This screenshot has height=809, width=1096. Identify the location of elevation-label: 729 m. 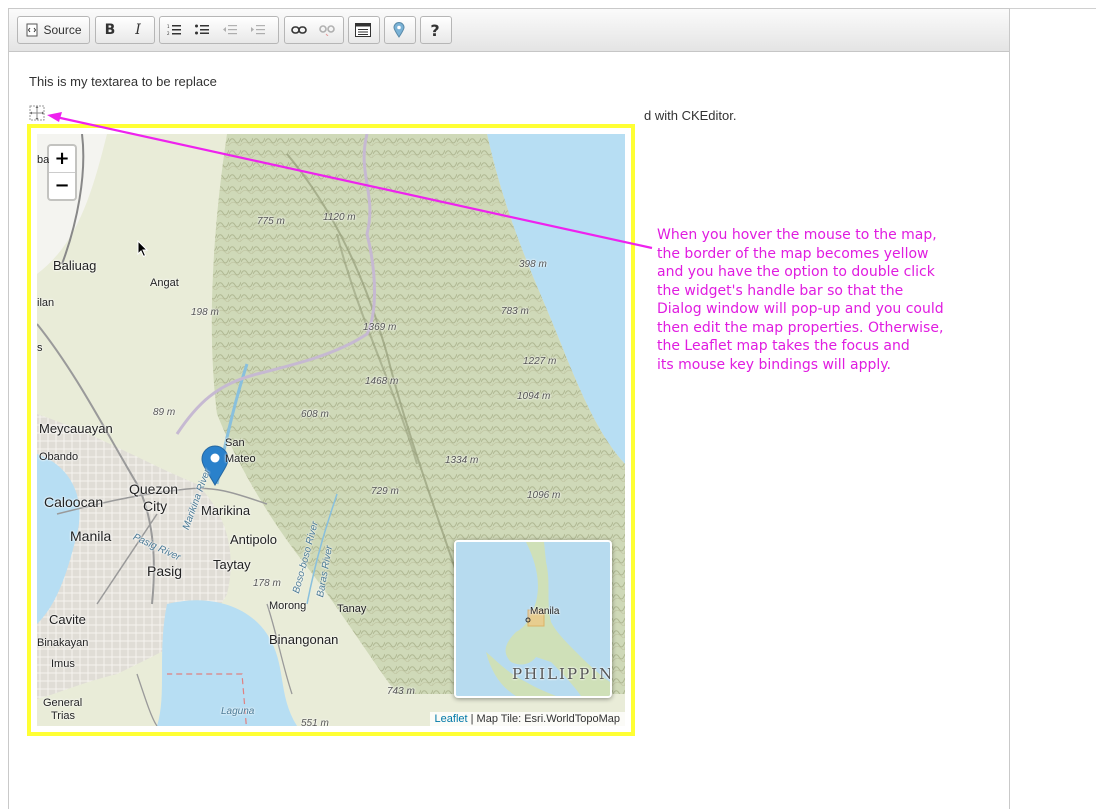
(385, 491).